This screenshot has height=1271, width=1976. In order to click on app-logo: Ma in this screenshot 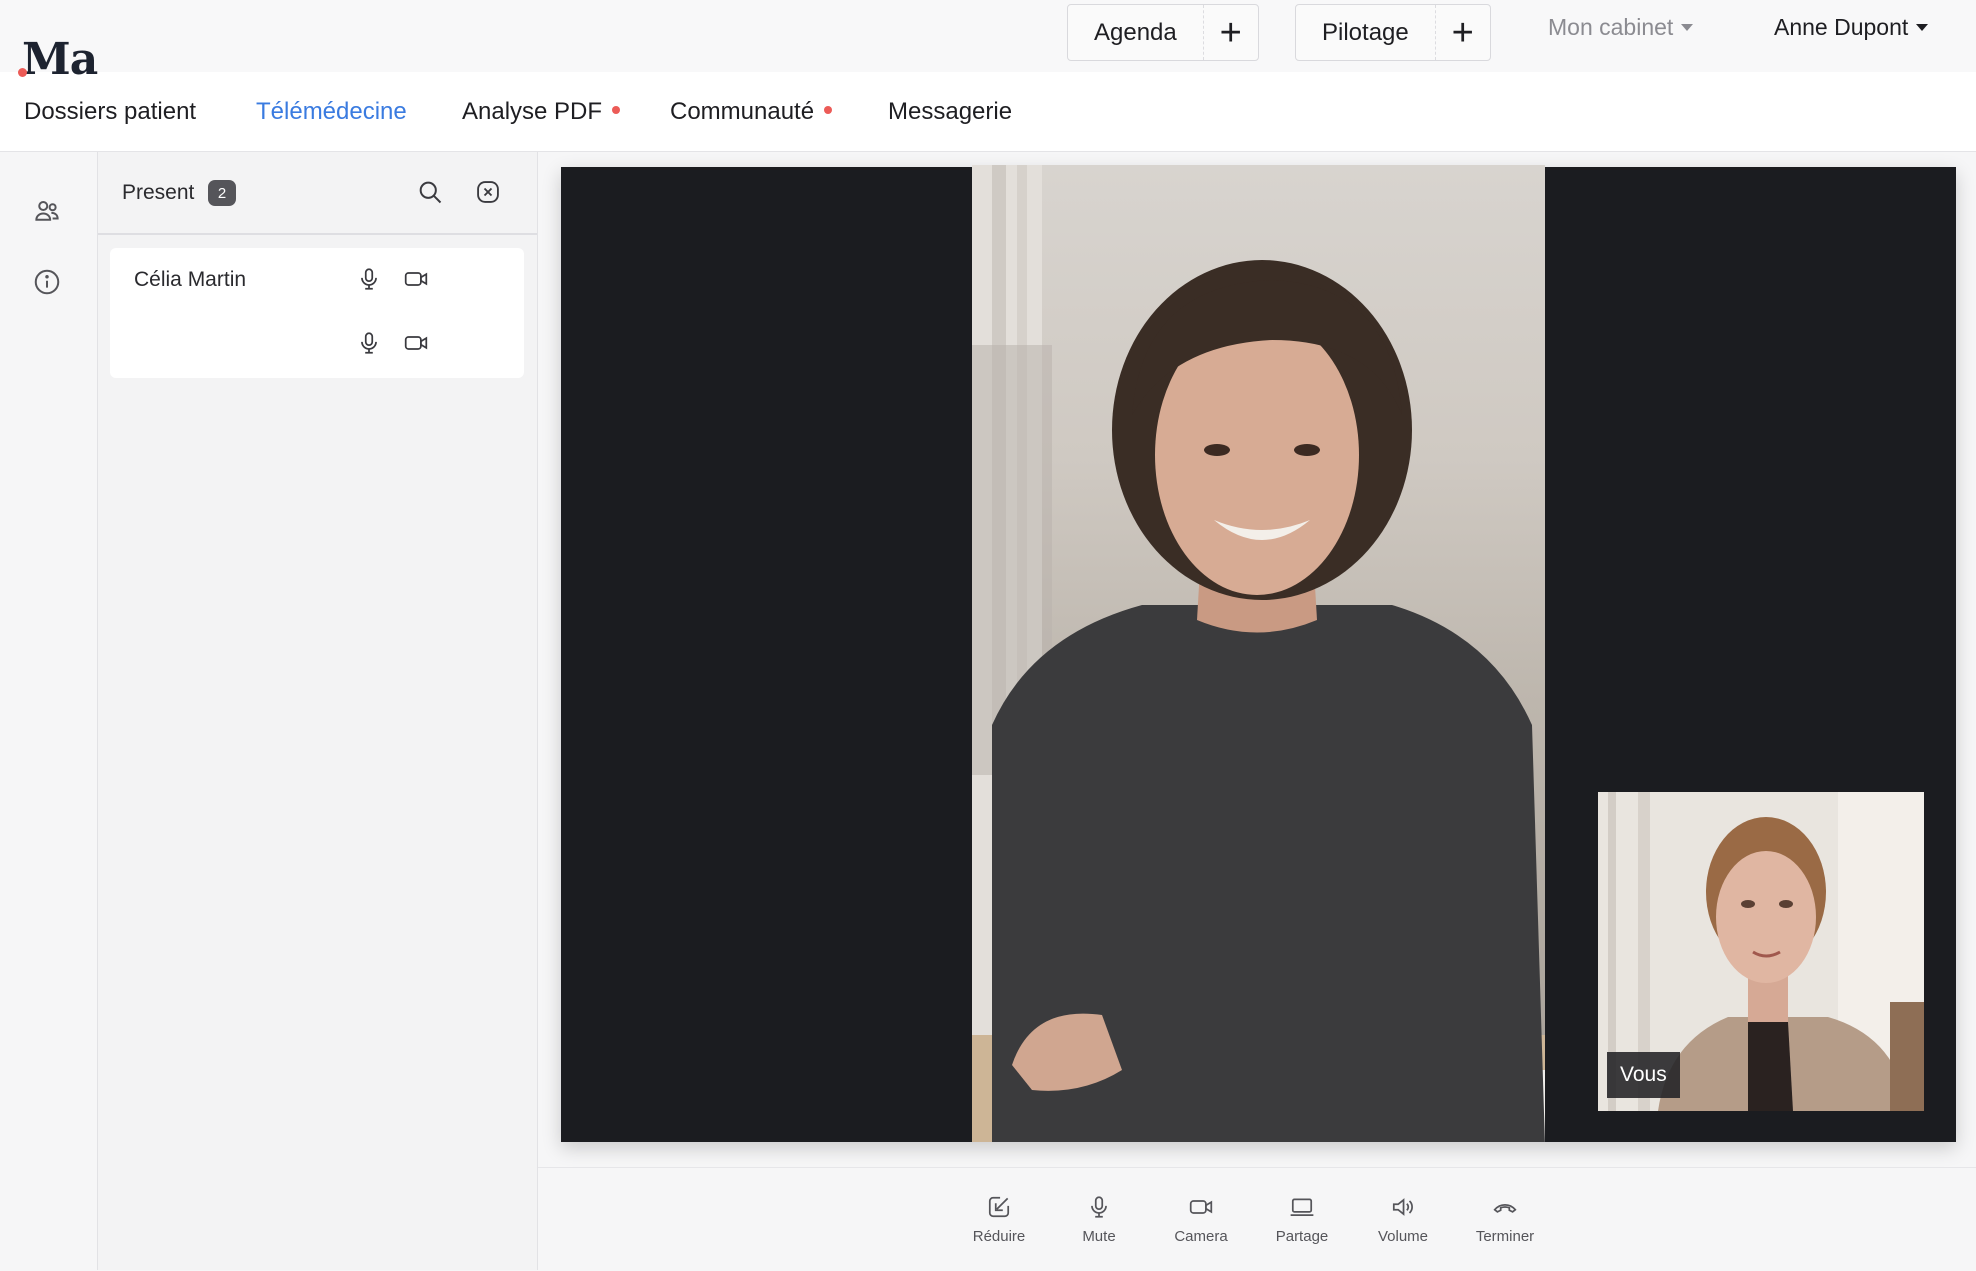, I will do `click(60, 59)`.